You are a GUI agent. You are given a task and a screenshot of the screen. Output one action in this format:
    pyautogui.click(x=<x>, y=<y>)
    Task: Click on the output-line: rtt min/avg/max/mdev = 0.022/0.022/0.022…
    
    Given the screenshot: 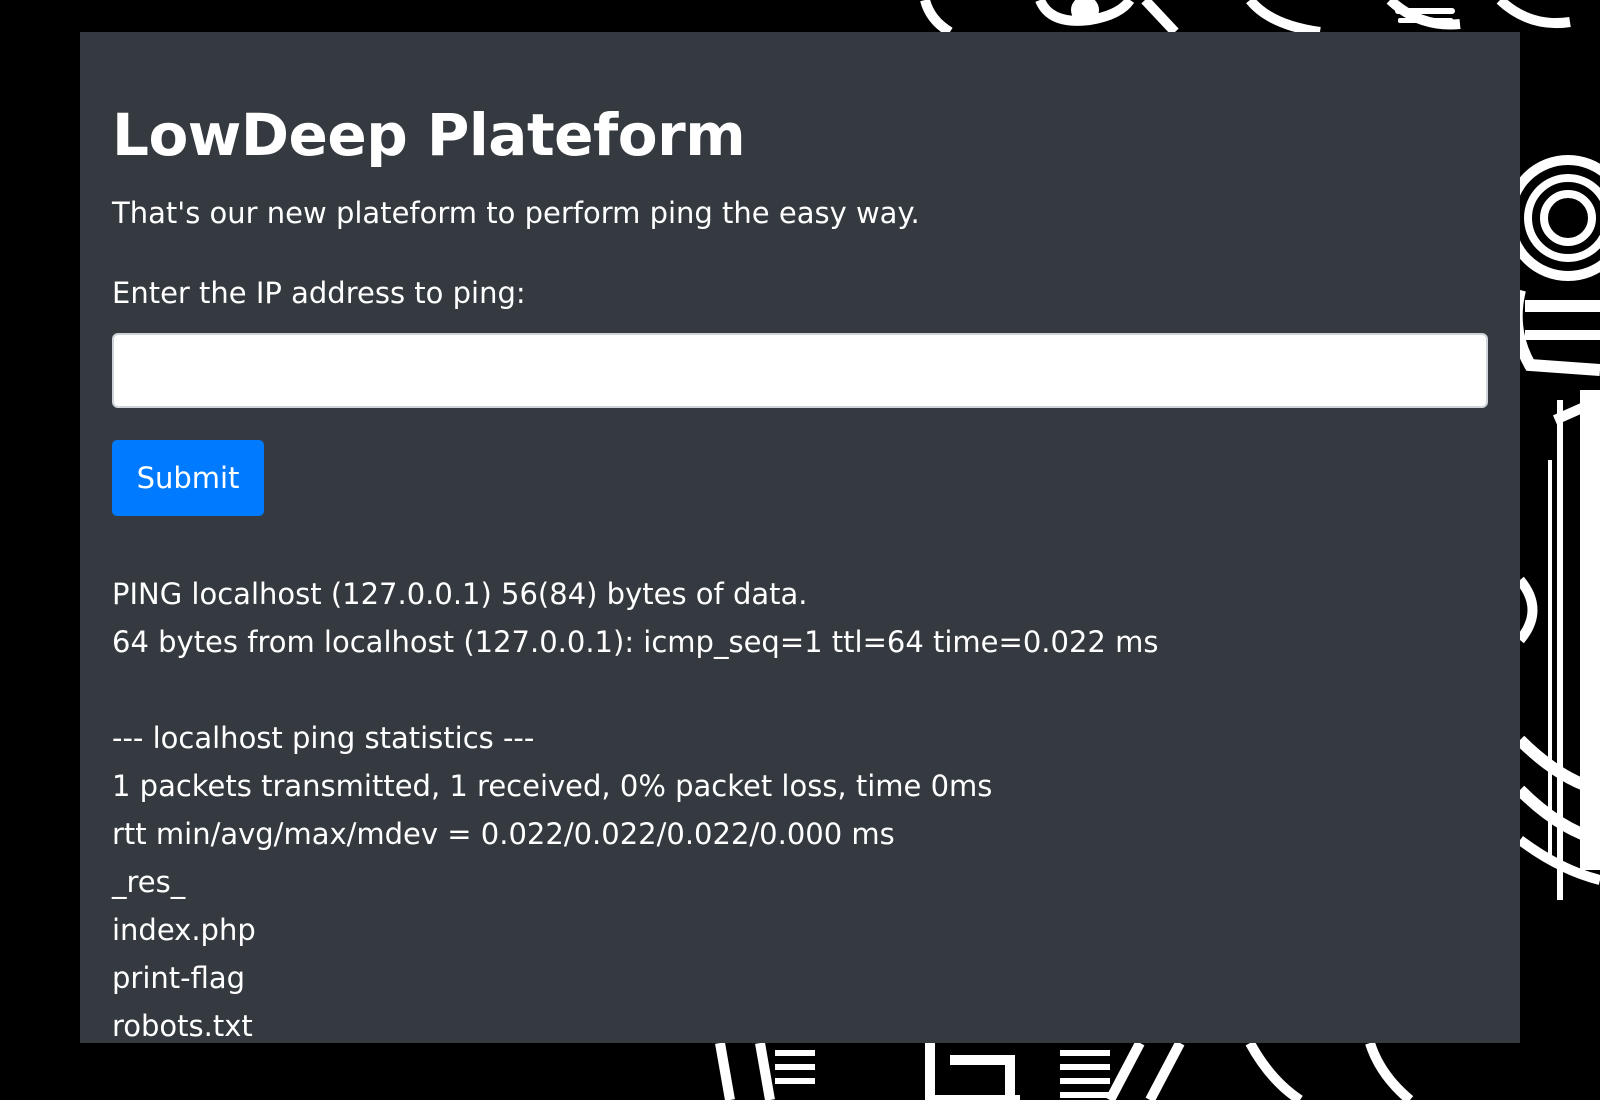 What is the action you would take?
    pyautogui.click(x=503, y=834)
    